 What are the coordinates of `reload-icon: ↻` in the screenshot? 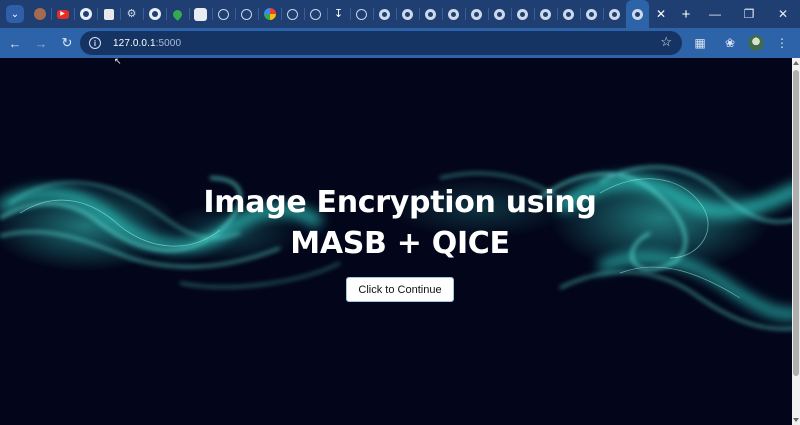 It's located at (67, 43).